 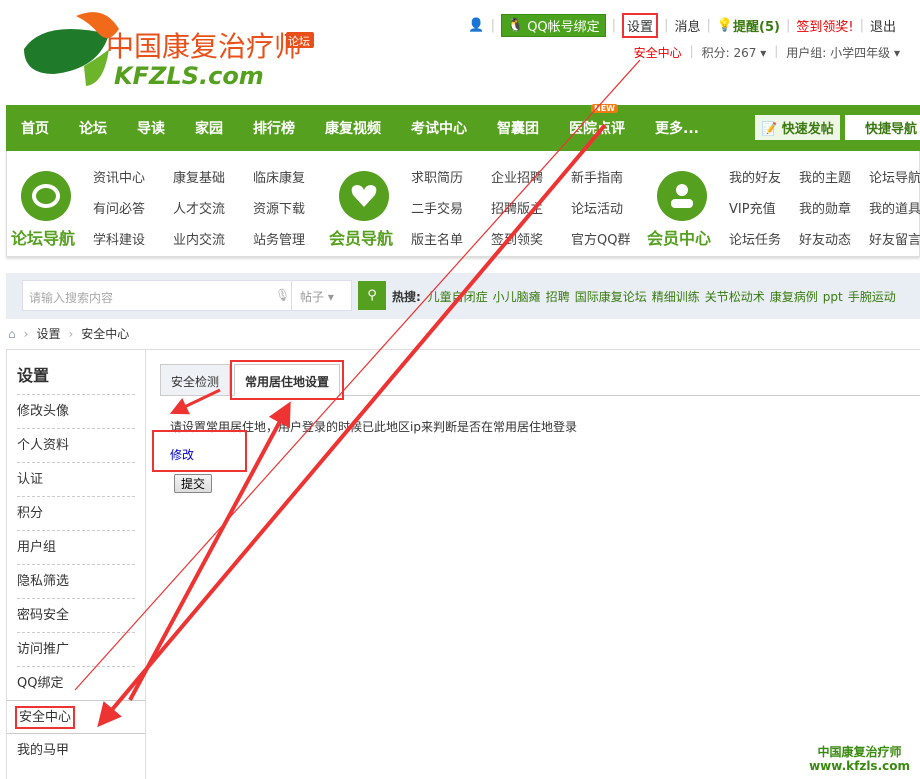 I want to click on group-link: 签到领奖, so click(x=531, y=238).